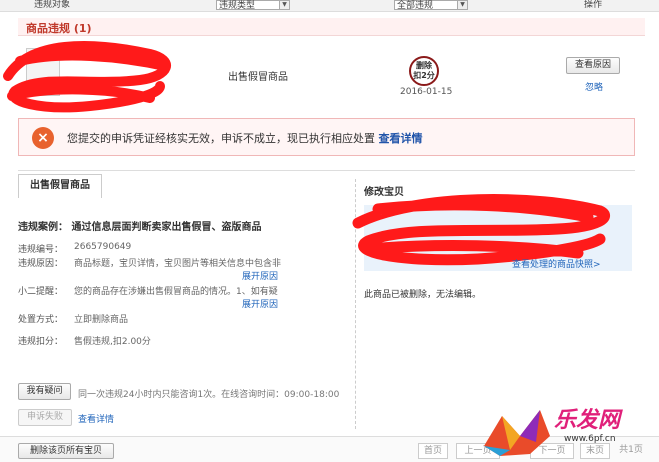 This screenshot has width=659, height=462. Describe the element at coordinates (59, 28) in the screenshot. I see `group-title: 商品违规 (1)` at that location.